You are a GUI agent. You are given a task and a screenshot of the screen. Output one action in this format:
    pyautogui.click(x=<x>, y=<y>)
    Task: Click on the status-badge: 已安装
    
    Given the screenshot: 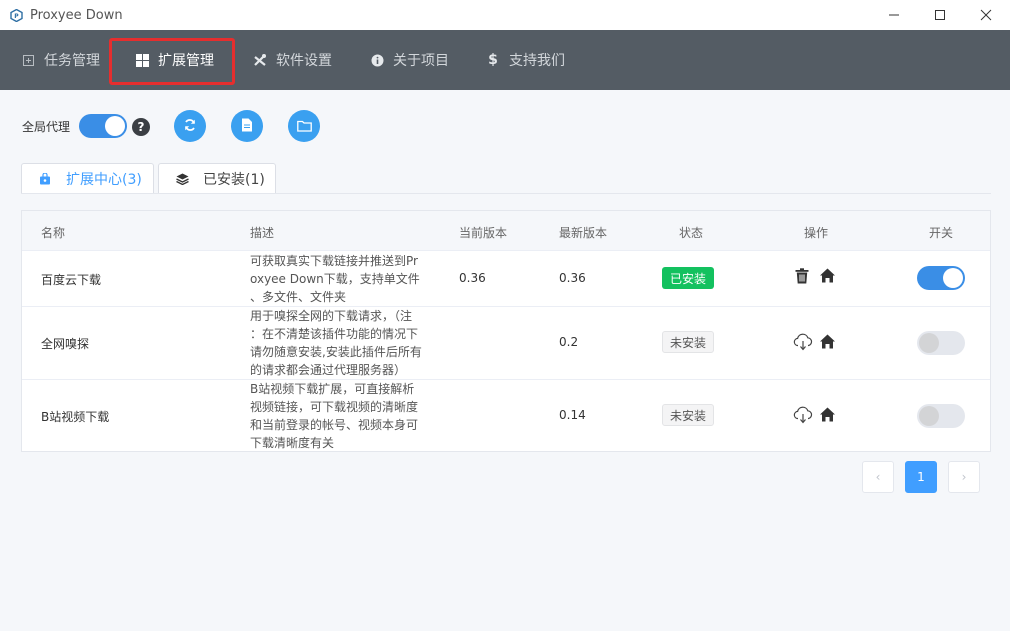 What is the action you would take?
    pyautogui.click(x=688, y=278)
    